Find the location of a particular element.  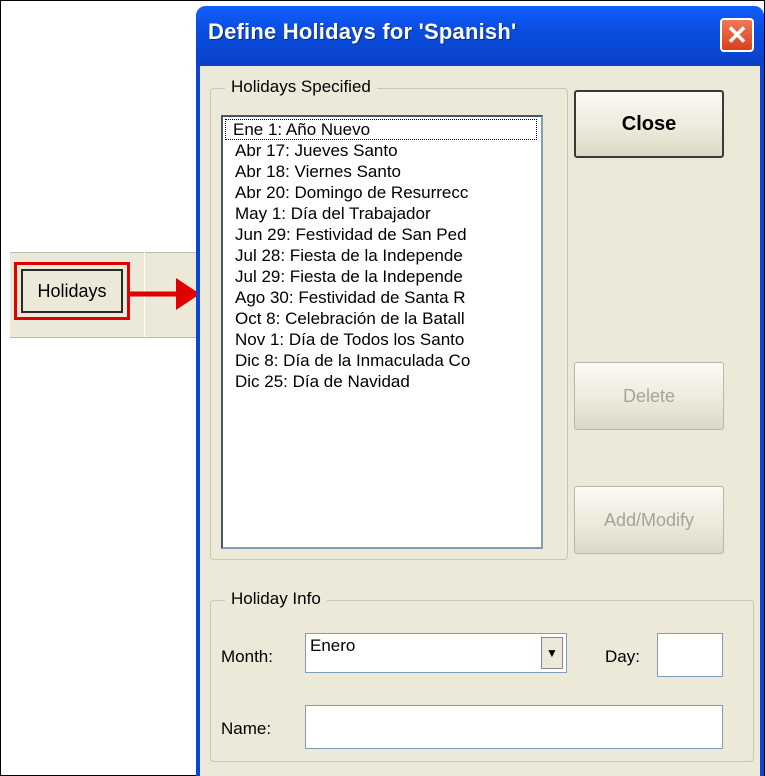

list-item: Abr 18: Viernes Santo is located at coordinates (382, 171).